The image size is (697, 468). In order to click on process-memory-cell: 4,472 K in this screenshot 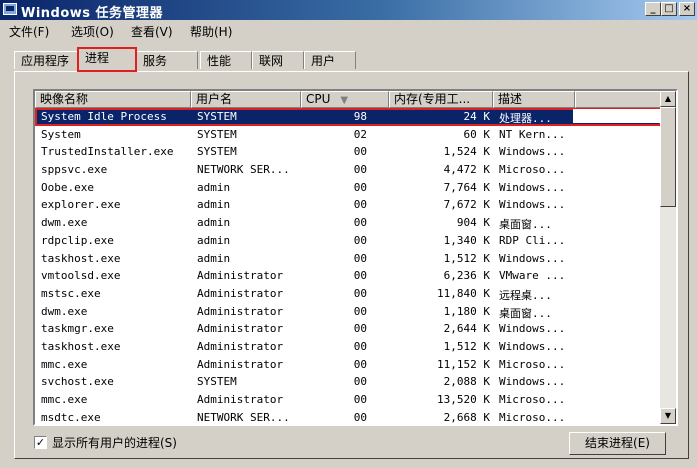, I will do `click(466, 170)`.